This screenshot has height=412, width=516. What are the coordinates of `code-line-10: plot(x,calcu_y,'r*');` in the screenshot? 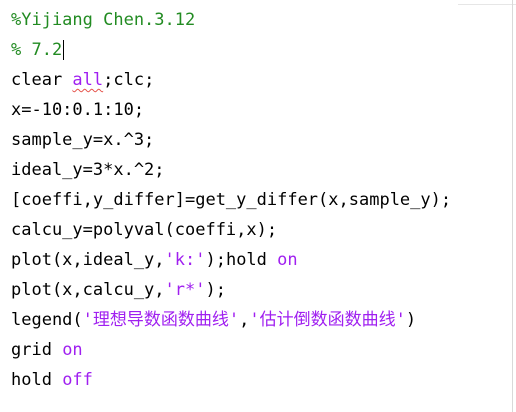 It's located at (231, 290).